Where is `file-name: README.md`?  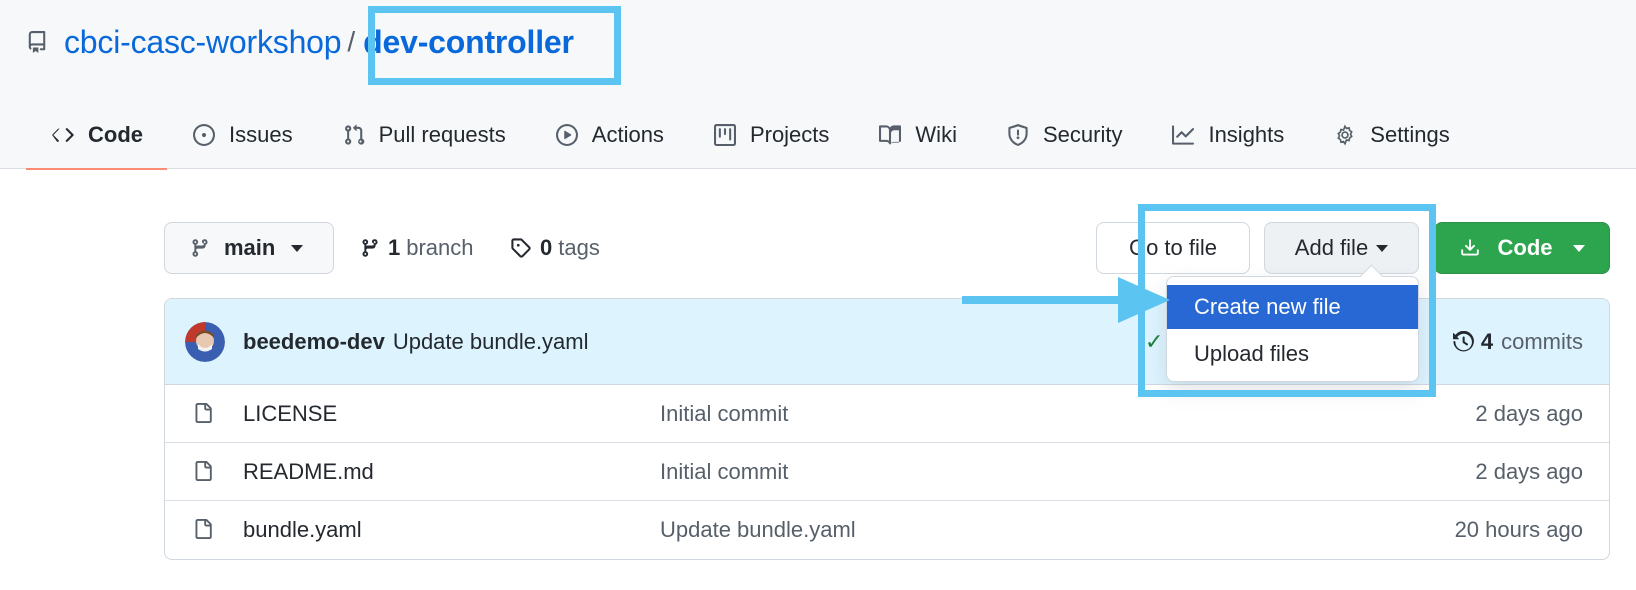
file-name: README.md is located at coordinates (308, 472).